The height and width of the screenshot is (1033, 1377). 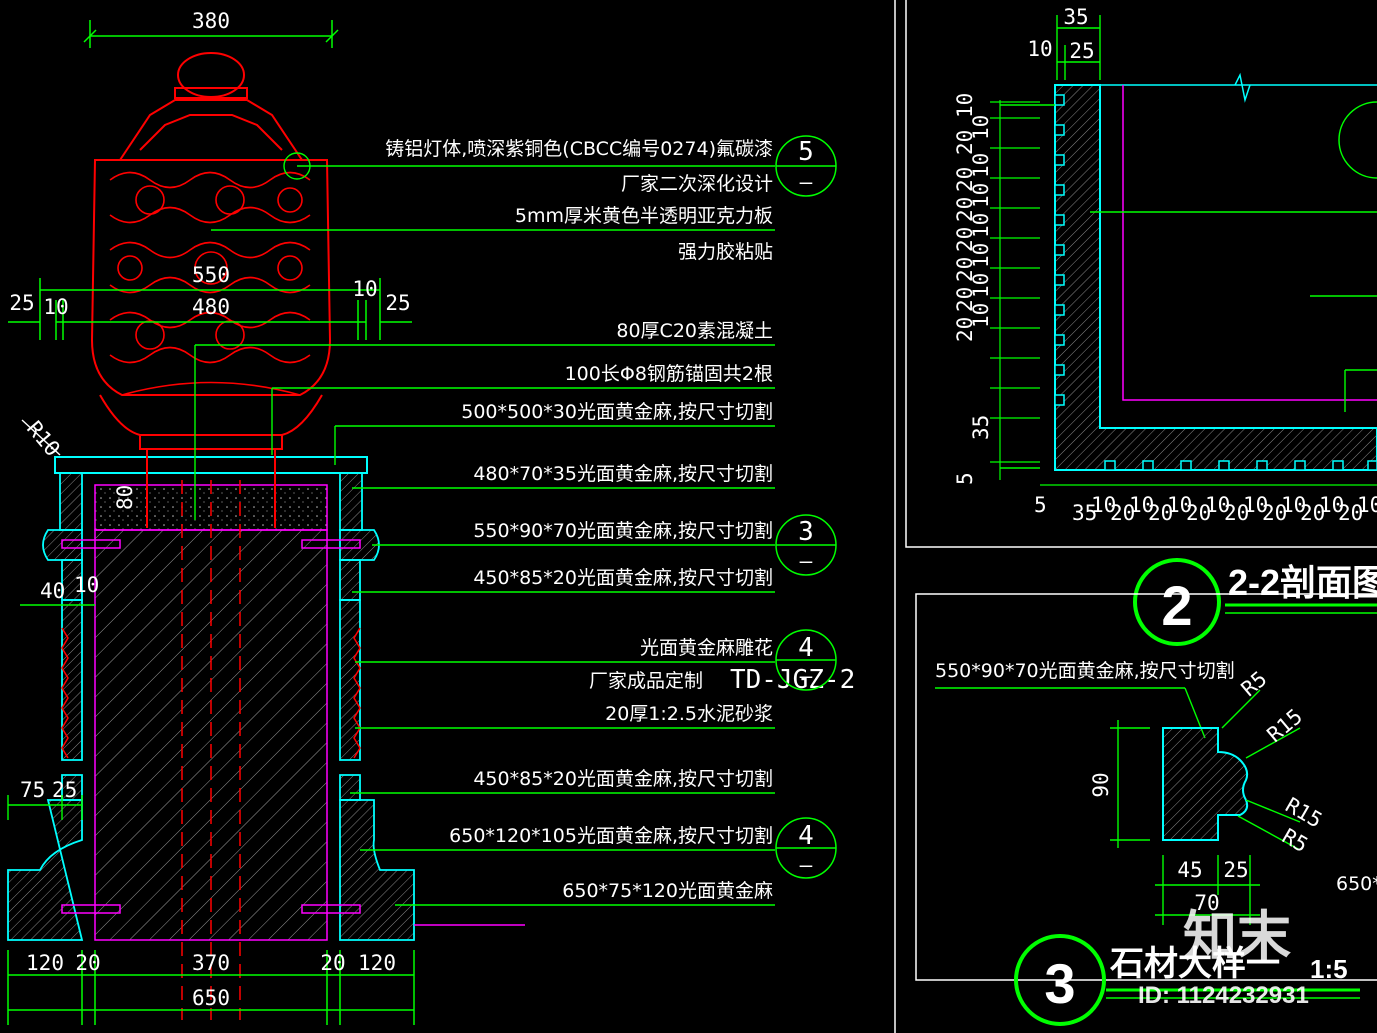 What do you see at coordinates (646, 681) in the screenshot?
I see `note-12: 厂家成品定制` at bounding box center [646, 681].